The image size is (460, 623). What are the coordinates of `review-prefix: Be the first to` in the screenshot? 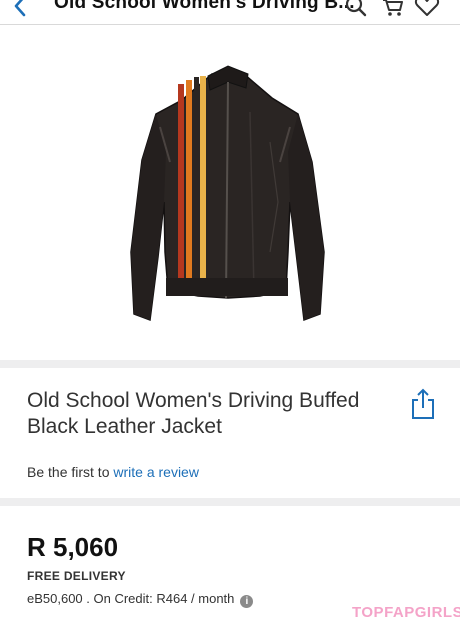 It's located at (68, 472).